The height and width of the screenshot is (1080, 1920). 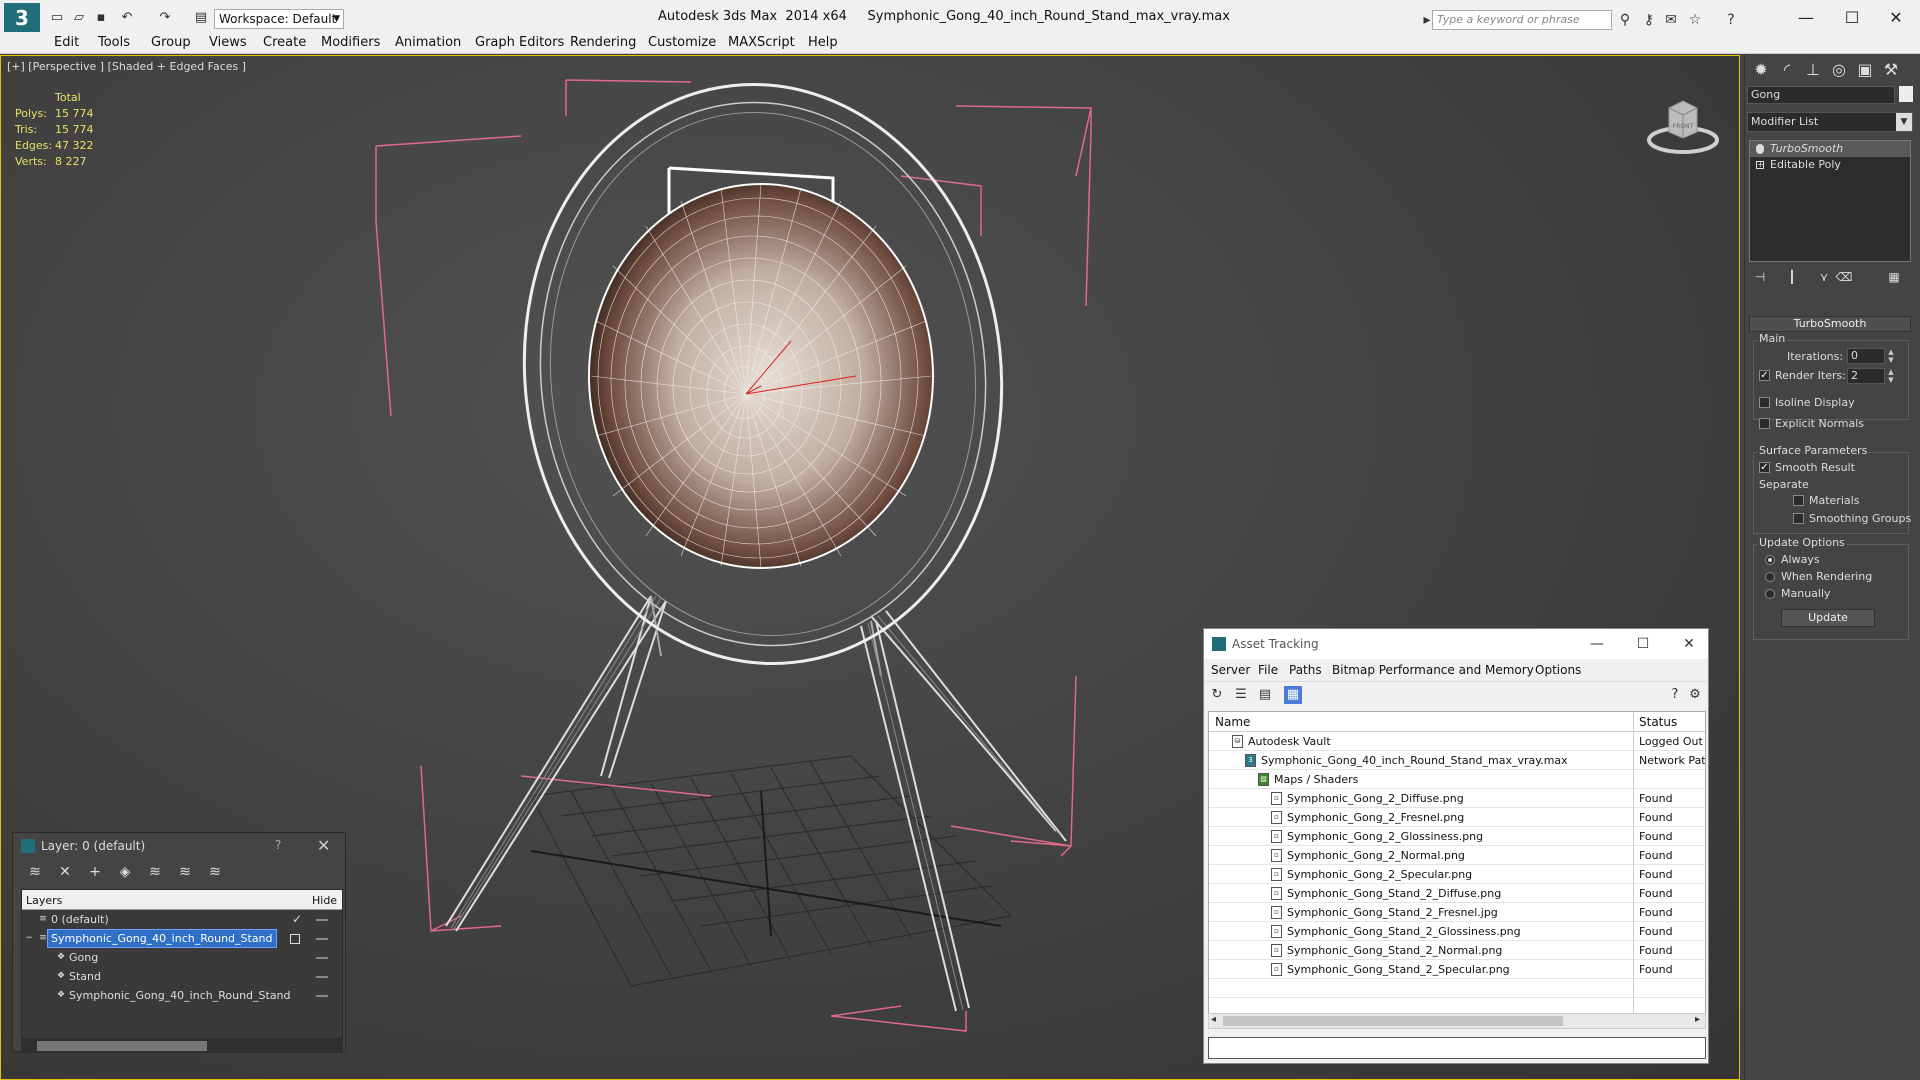 I want to click on menu-options: Options, so click(x=1558, y=670).